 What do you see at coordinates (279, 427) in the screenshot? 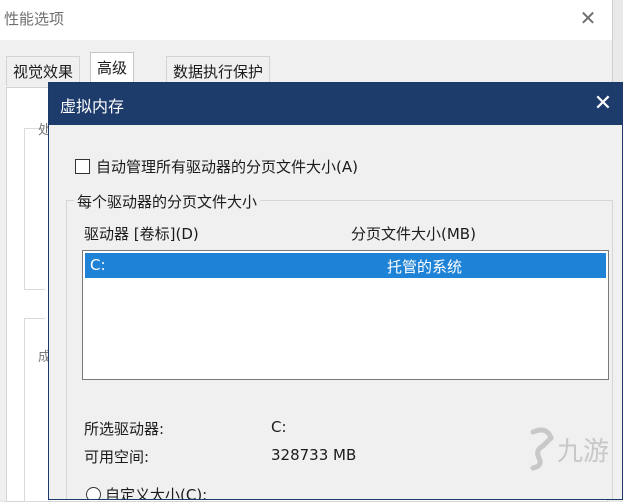
I see `selected-drive-value: C:` at bounding box center [279, 427].